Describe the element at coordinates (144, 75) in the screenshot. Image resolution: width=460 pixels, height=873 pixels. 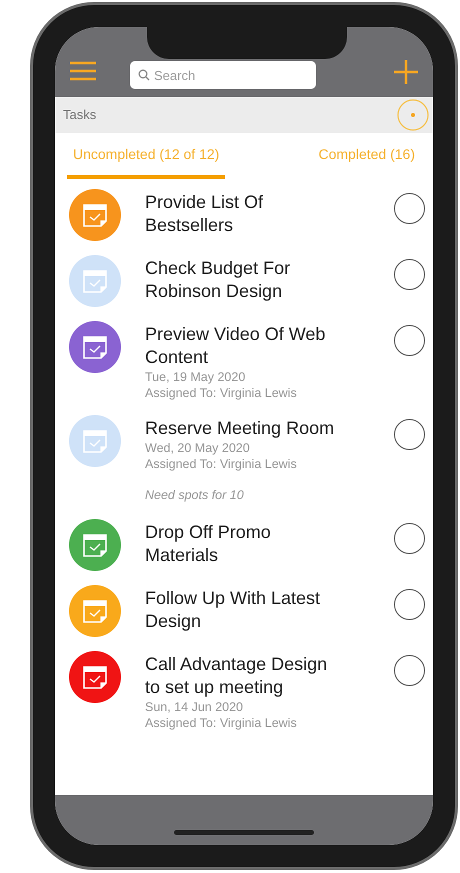
I see `search-icon` at that location.